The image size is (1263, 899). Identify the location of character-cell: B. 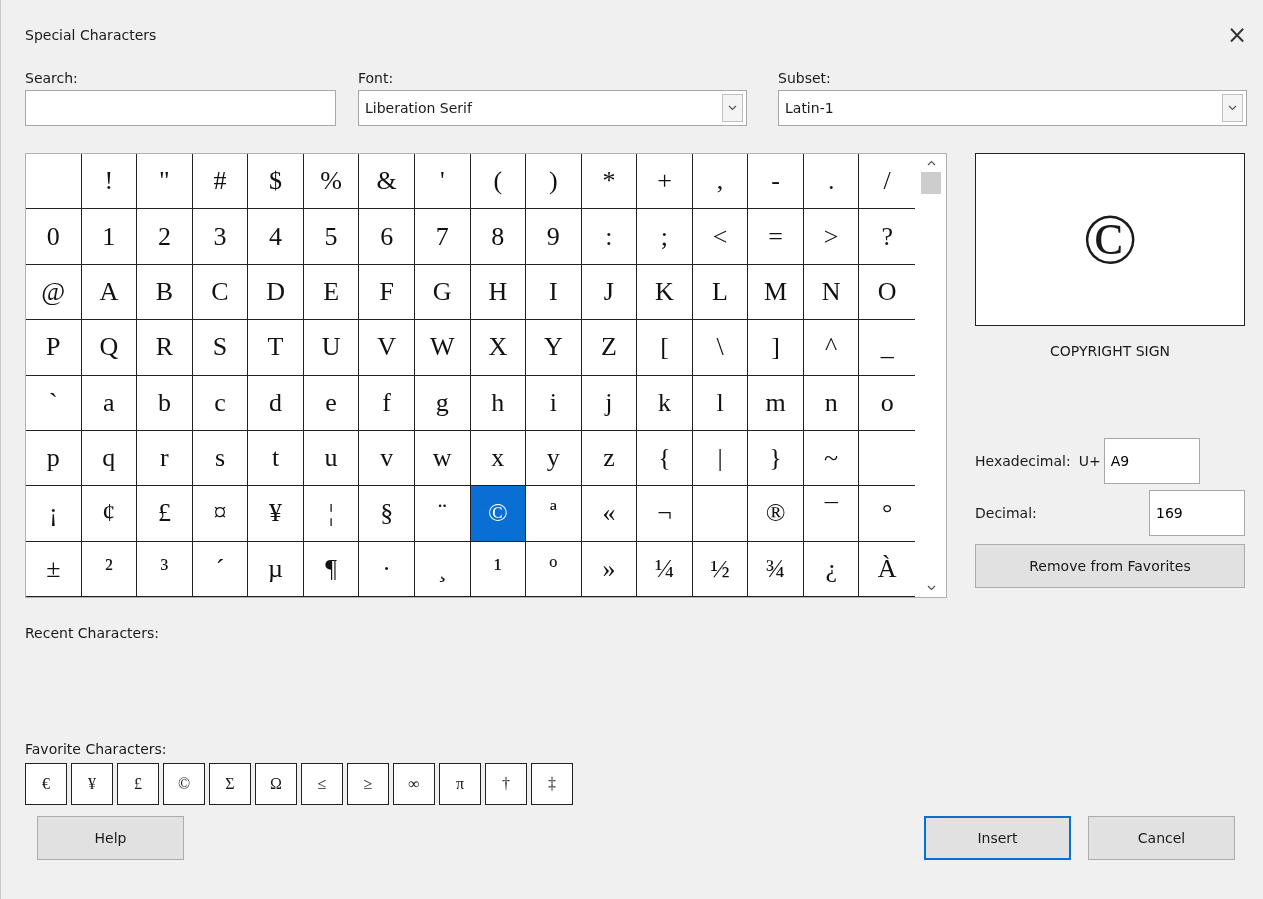
(165, 292).